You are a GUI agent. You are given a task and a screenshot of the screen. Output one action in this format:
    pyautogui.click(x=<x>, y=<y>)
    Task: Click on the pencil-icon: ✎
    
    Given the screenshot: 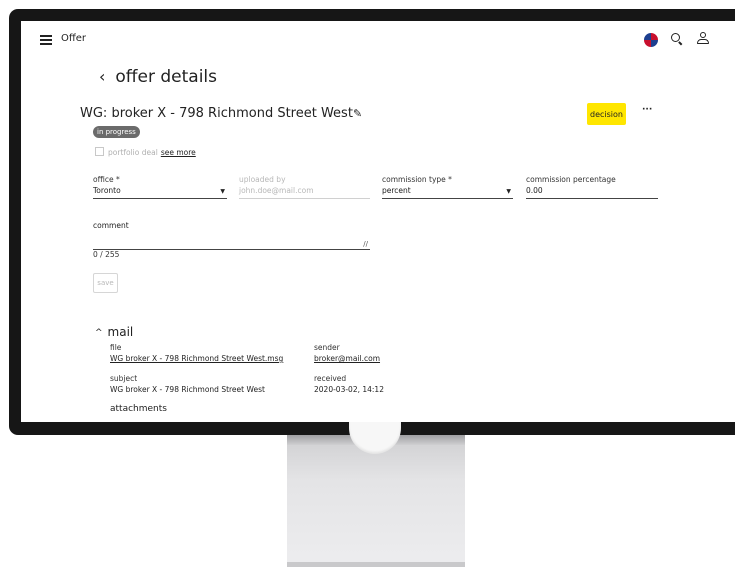 What is the action you would take?
    pyautogui.click(x=357, y=113)
    